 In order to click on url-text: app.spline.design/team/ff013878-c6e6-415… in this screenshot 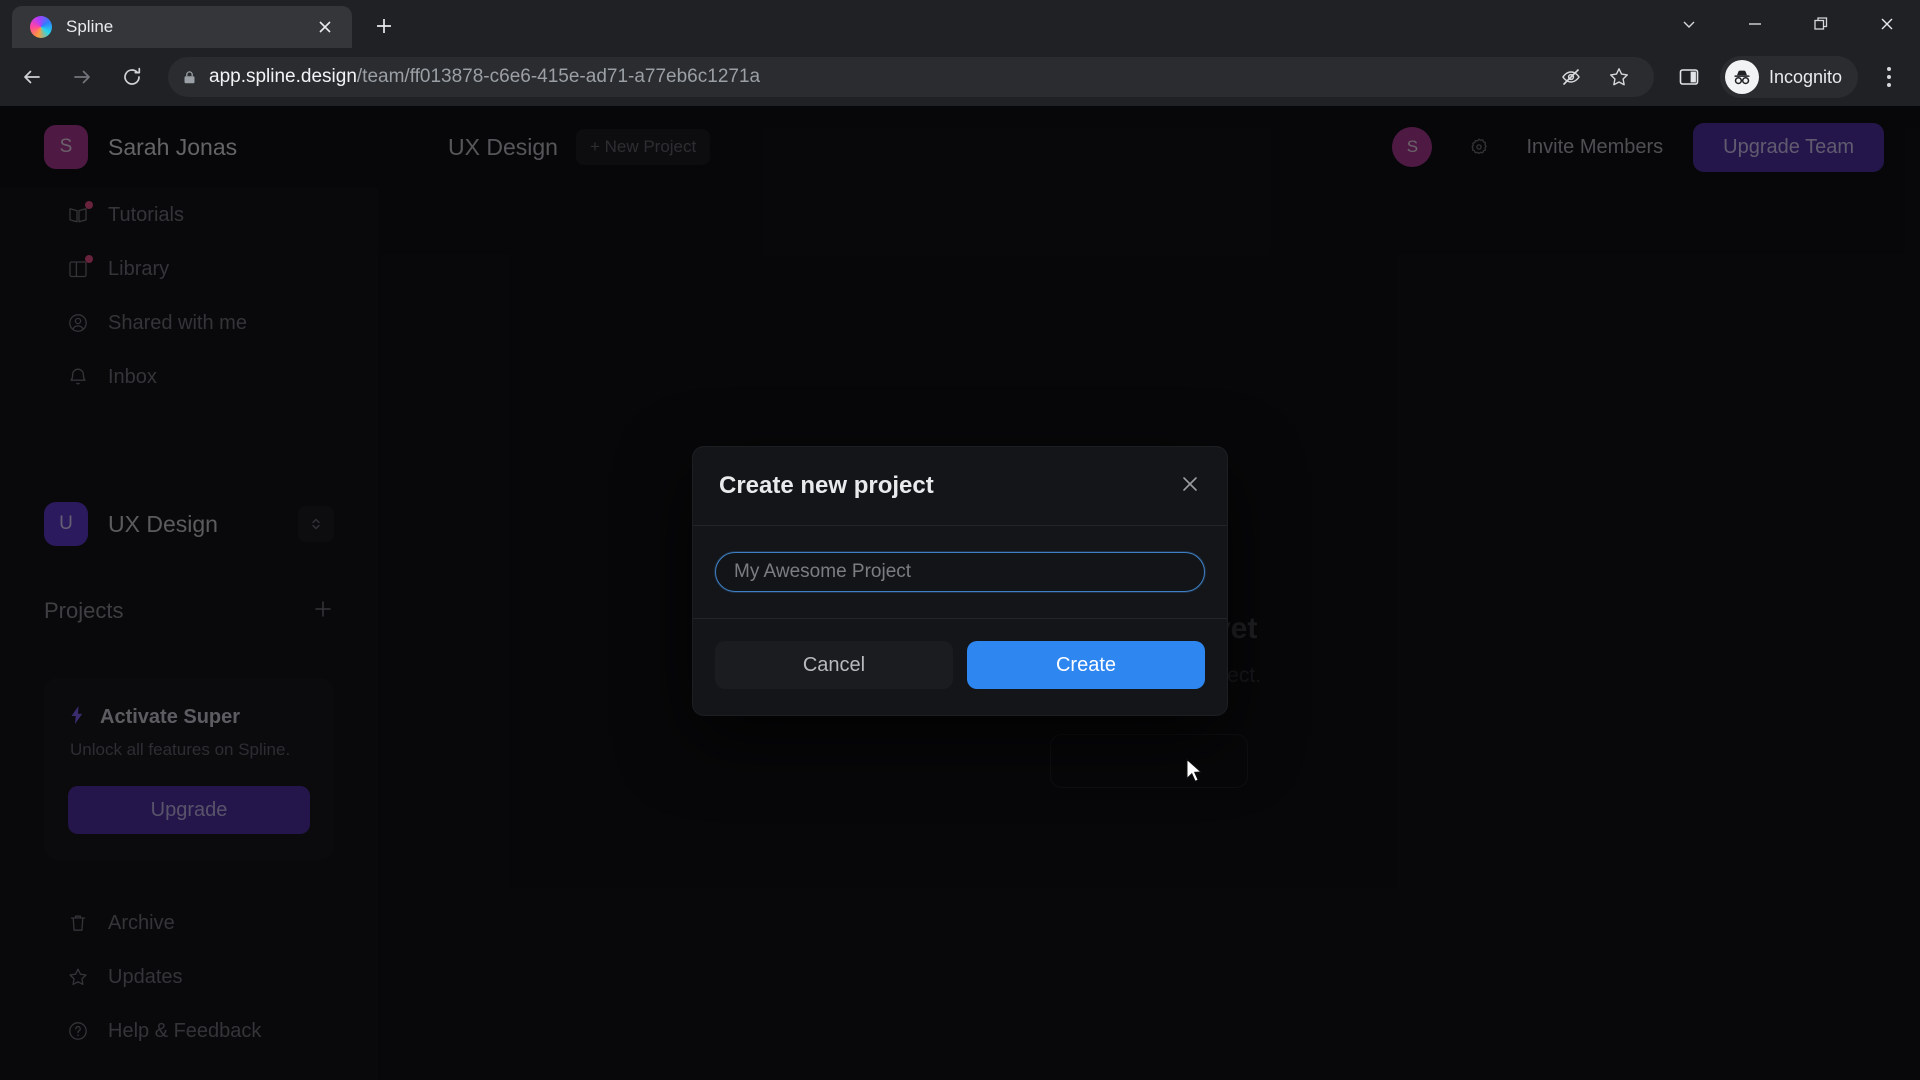, I will do `click(484, 77)`.